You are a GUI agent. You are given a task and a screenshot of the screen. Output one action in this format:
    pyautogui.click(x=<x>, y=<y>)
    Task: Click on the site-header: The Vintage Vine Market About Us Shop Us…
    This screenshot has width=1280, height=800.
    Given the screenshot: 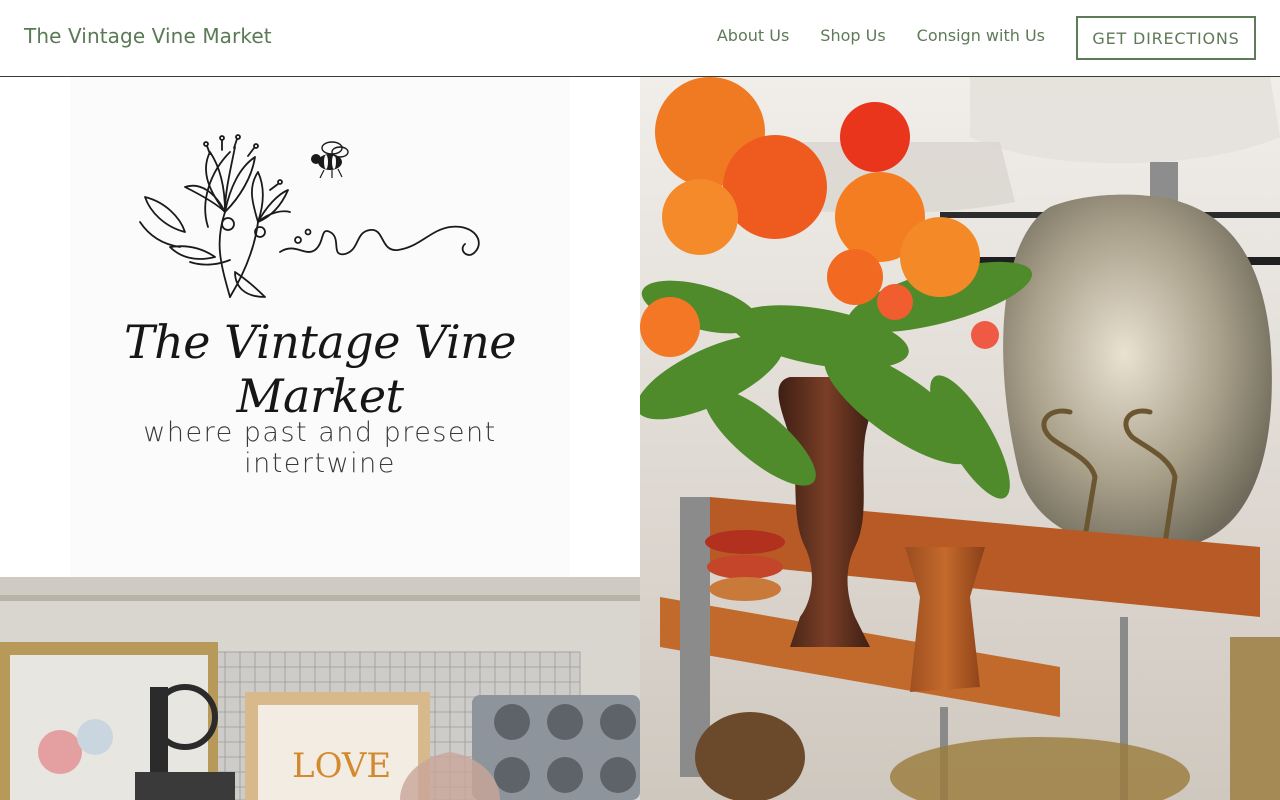 What is the action you would take?
    pyautogui.click(x=640, y=38)
    